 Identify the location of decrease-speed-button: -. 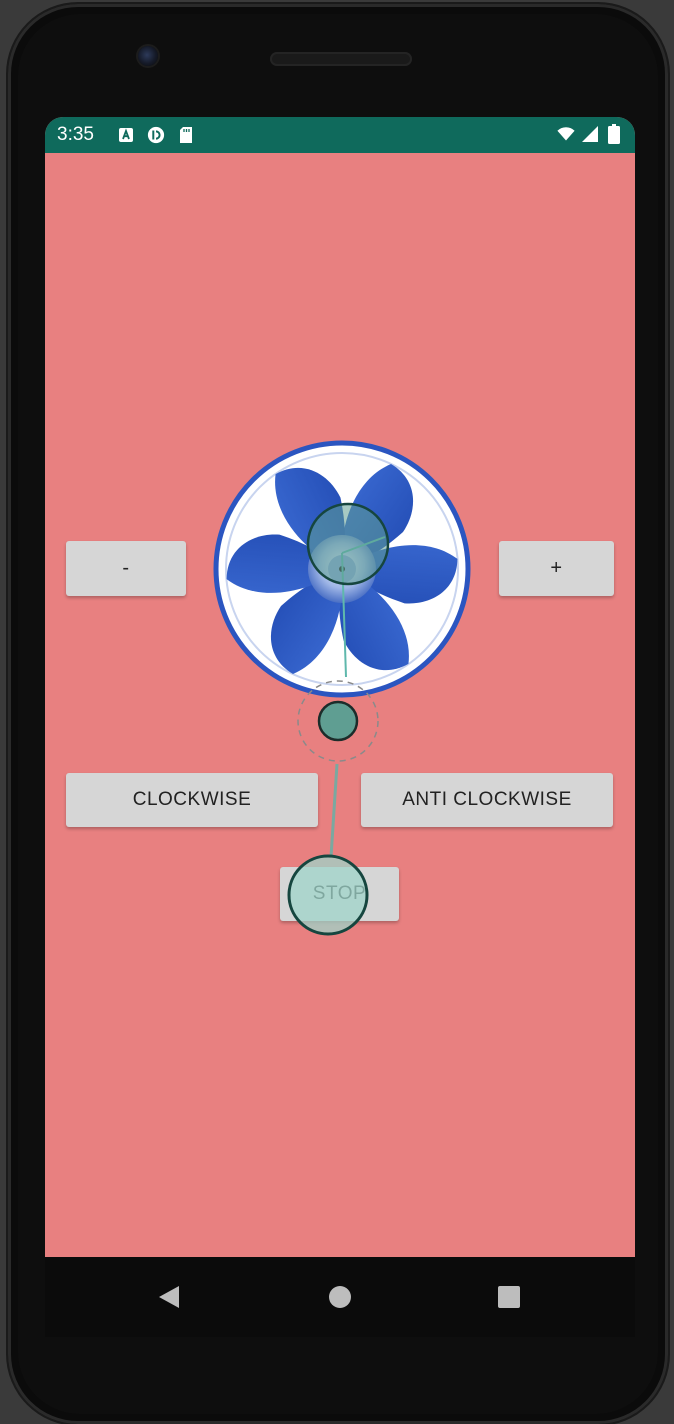
(126, 568).